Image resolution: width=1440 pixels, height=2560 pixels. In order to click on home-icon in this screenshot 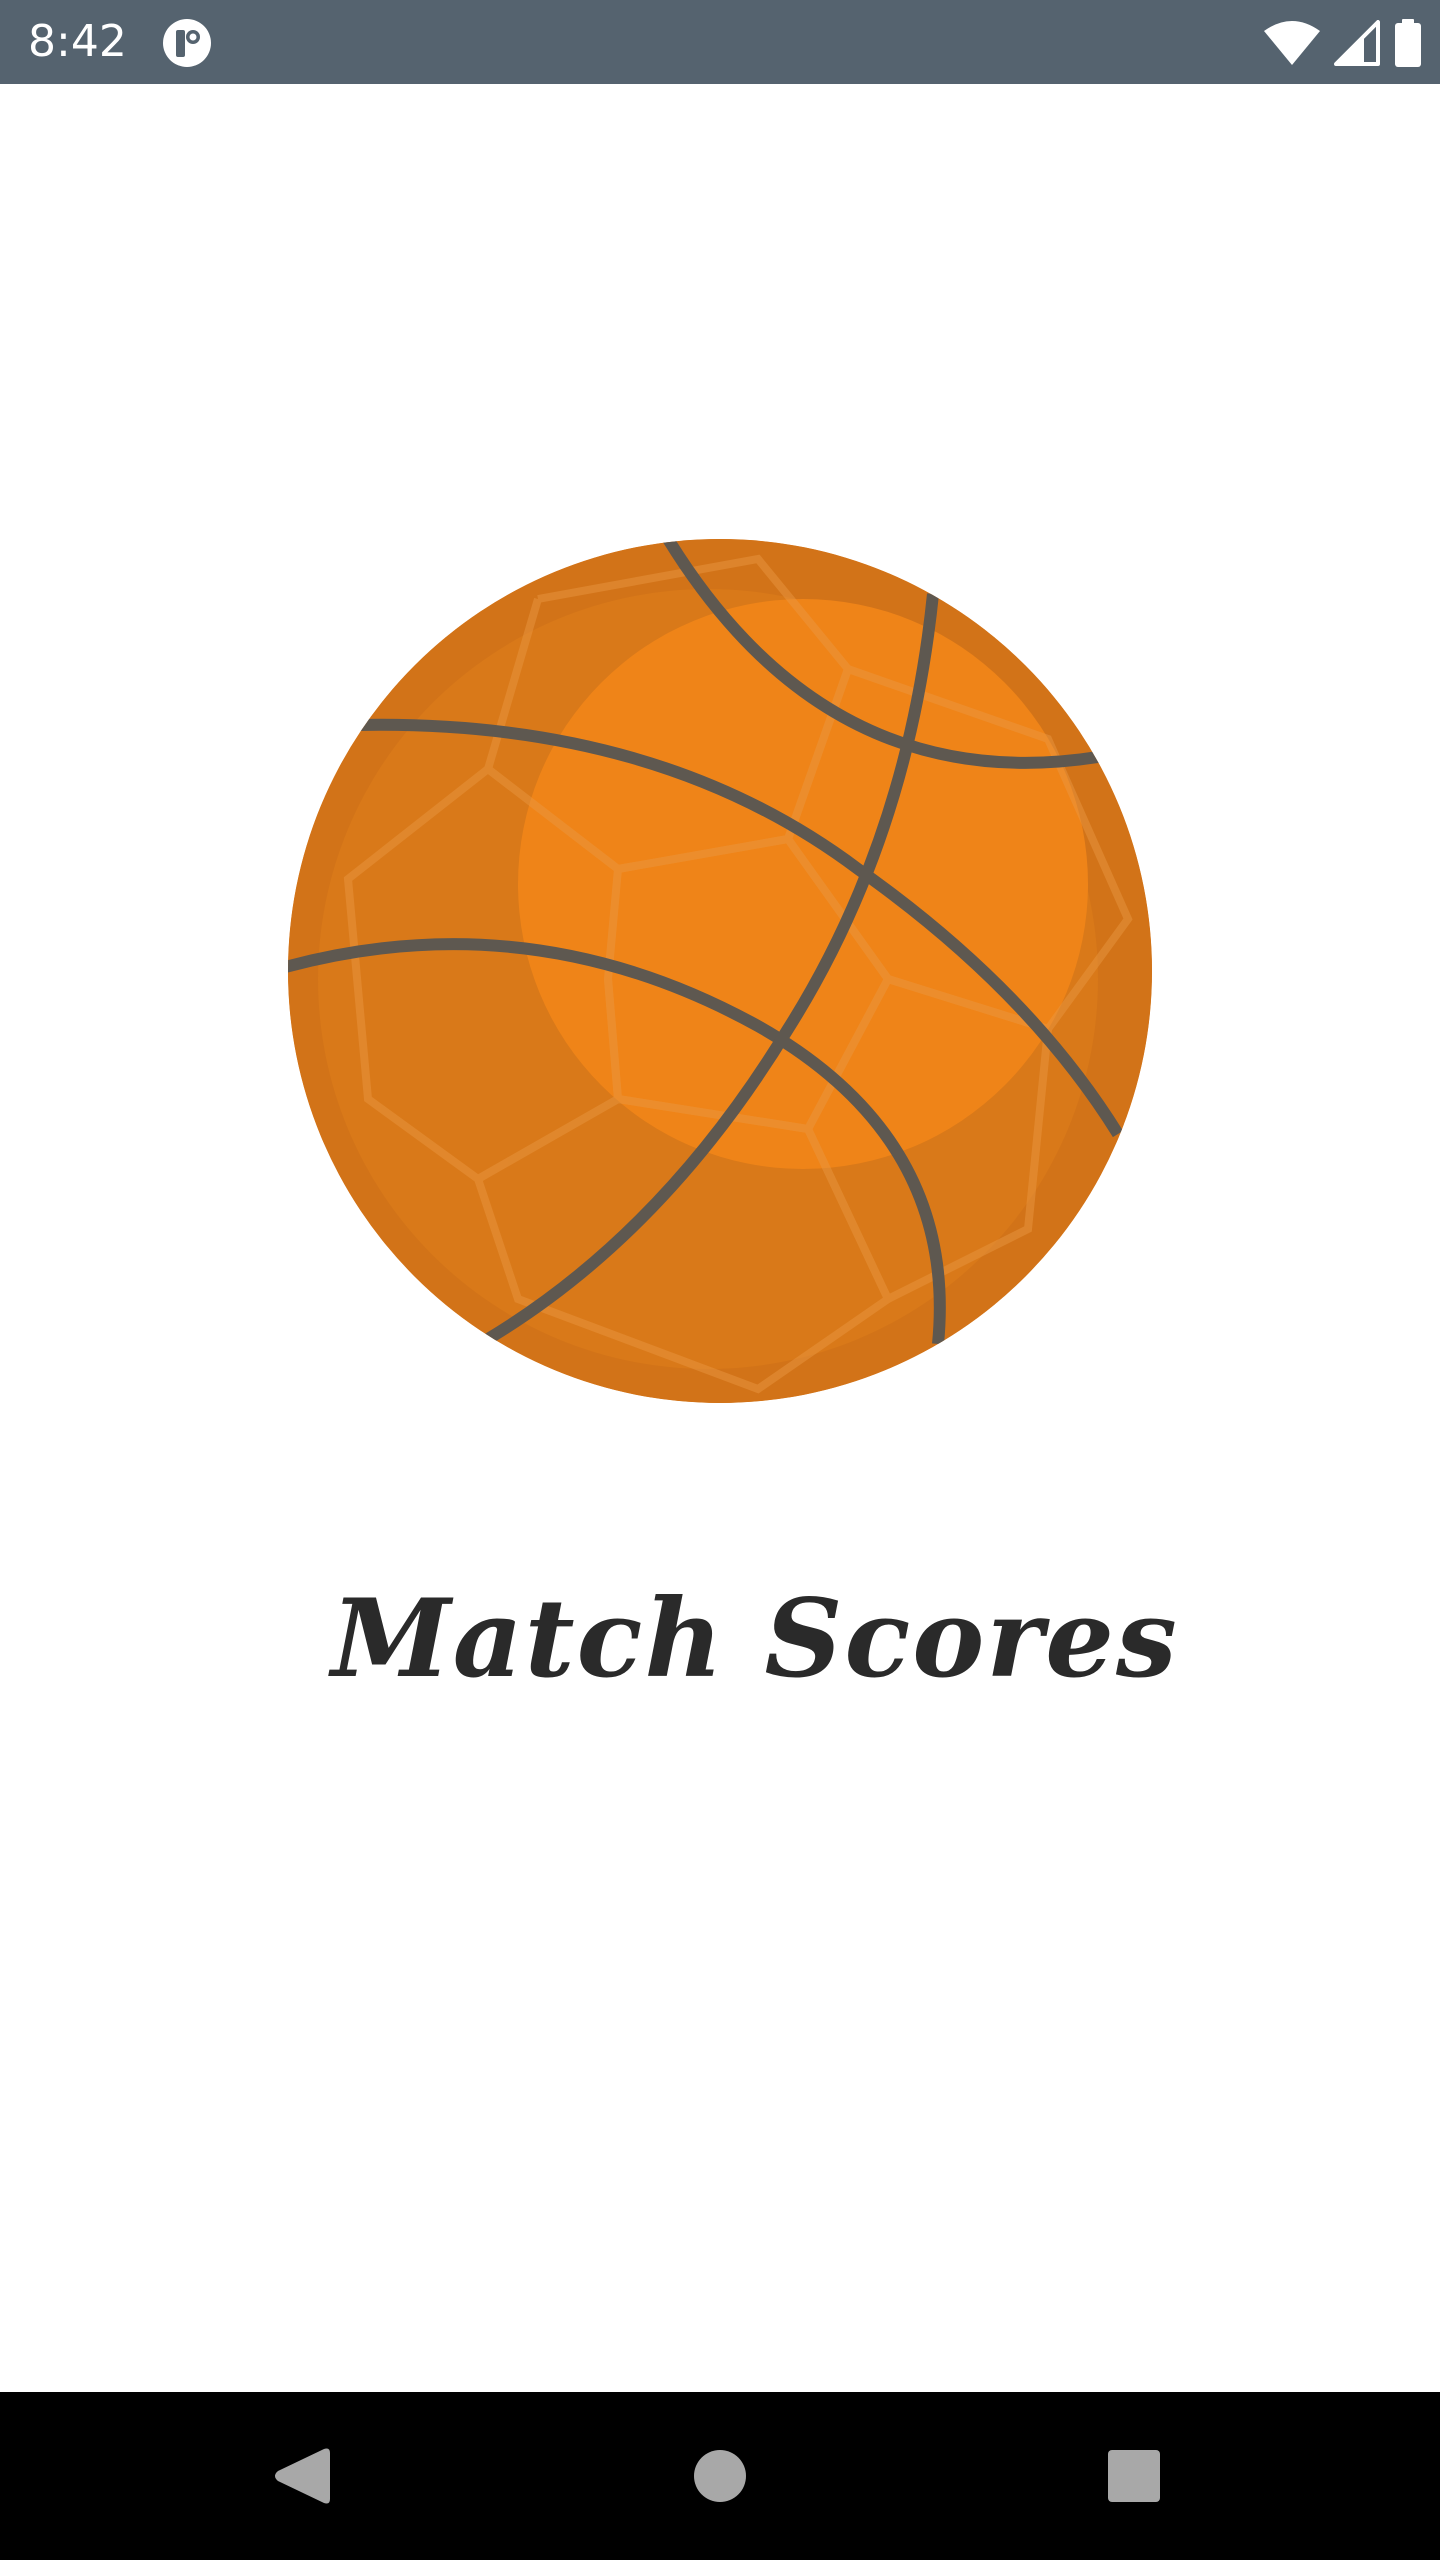, I will do `click(720, 2476)`.